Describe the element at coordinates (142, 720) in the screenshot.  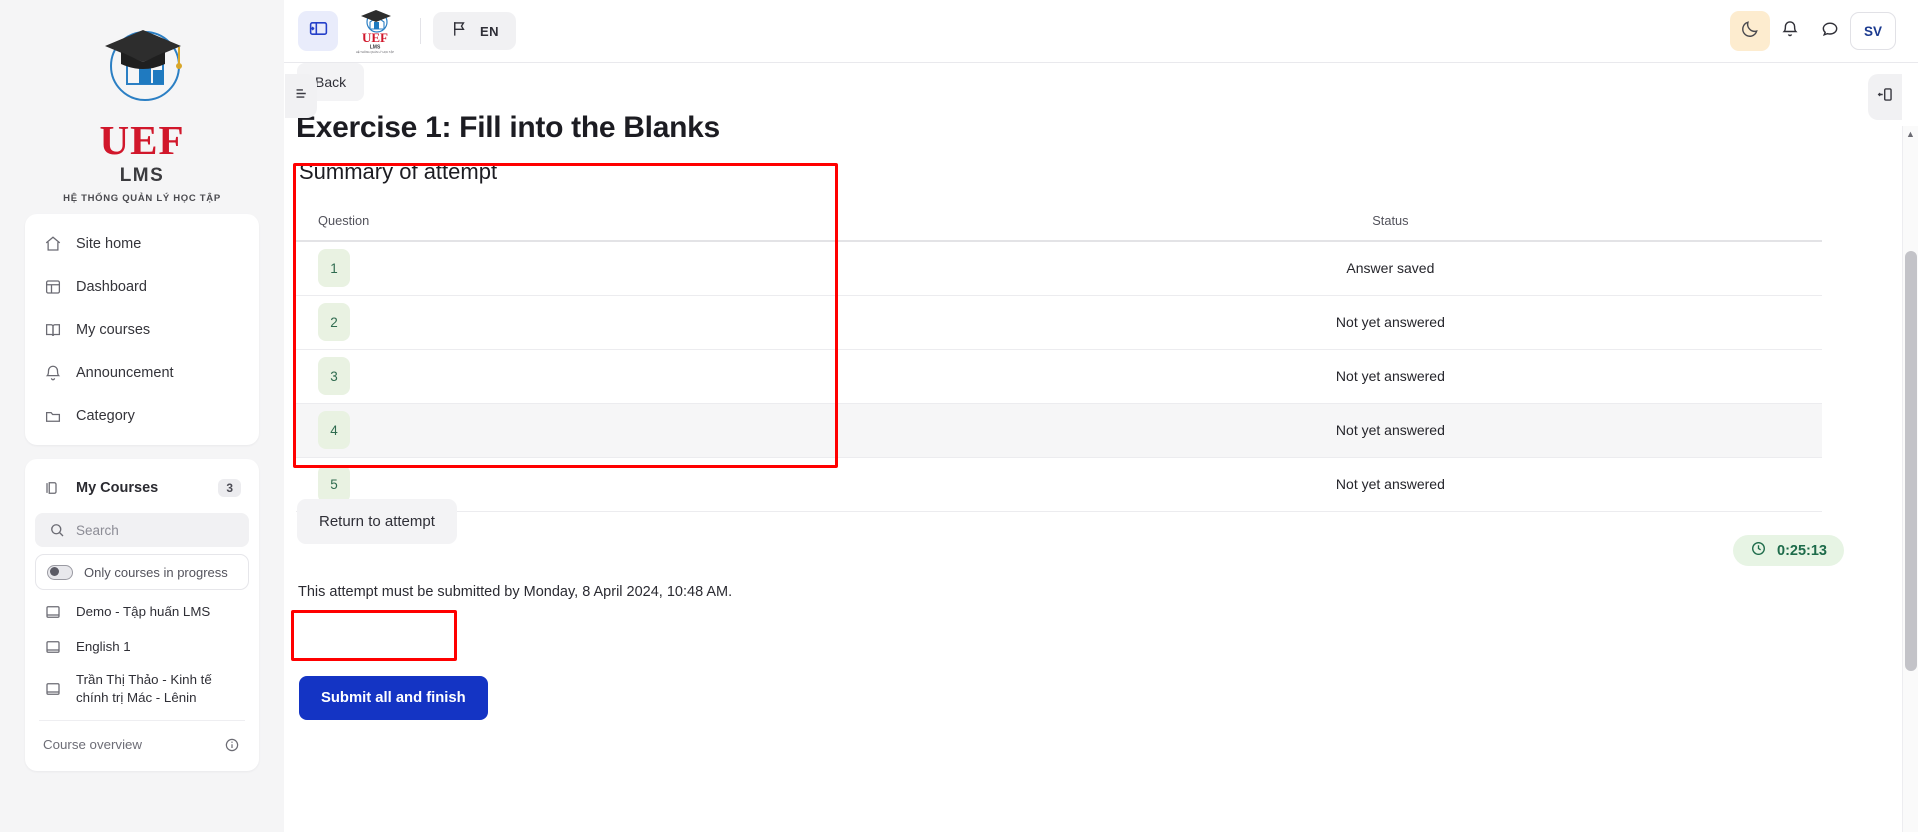
I see `sidebar-divider` at that location.